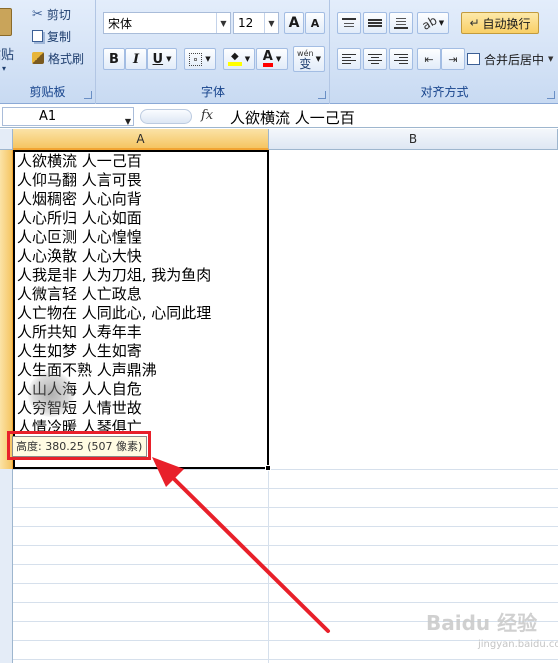  What do you see at coordinates (79, 294) in the screenshot?
I see `cell-line: 人微言轻 人亡政息` at bounding box center [79, 294].